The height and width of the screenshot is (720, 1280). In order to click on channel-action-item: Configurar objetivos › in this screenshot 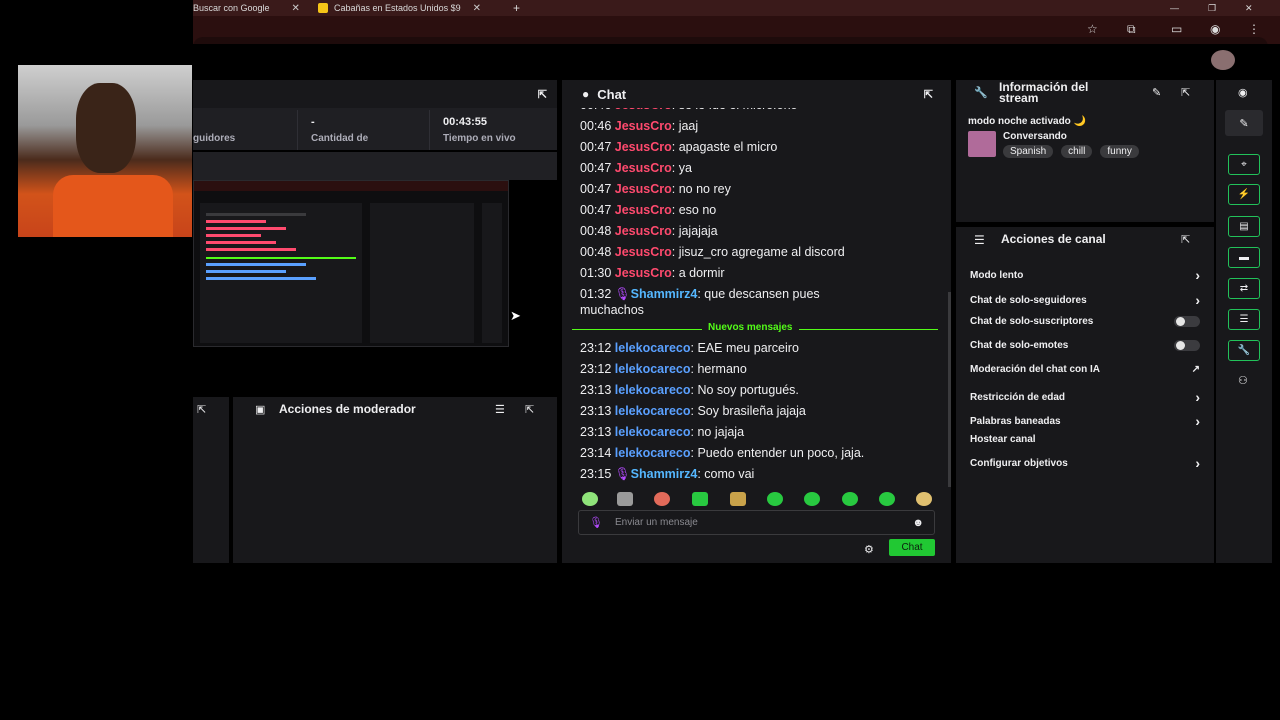, I will do `click(1085, 463)`.